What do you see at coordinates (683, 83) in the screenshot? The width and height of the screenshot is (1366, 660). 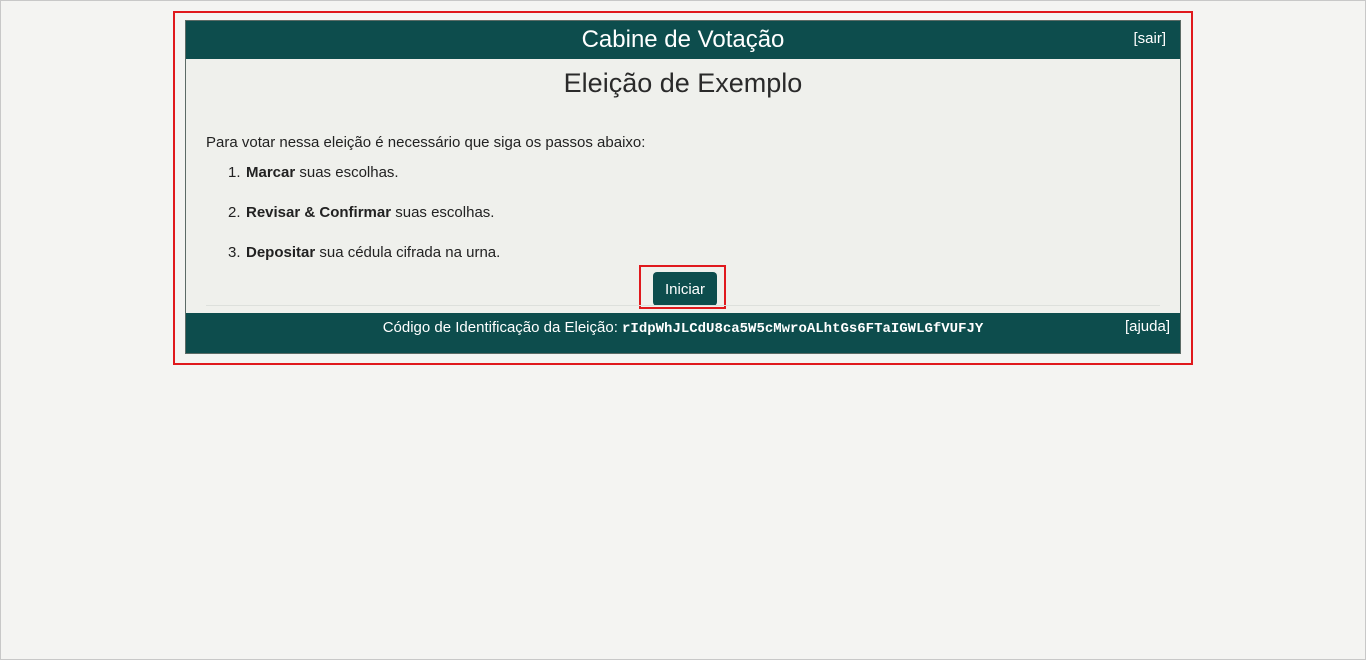 I see `election-title: Eleição de Exemplo` at bounding box center [683, 83].